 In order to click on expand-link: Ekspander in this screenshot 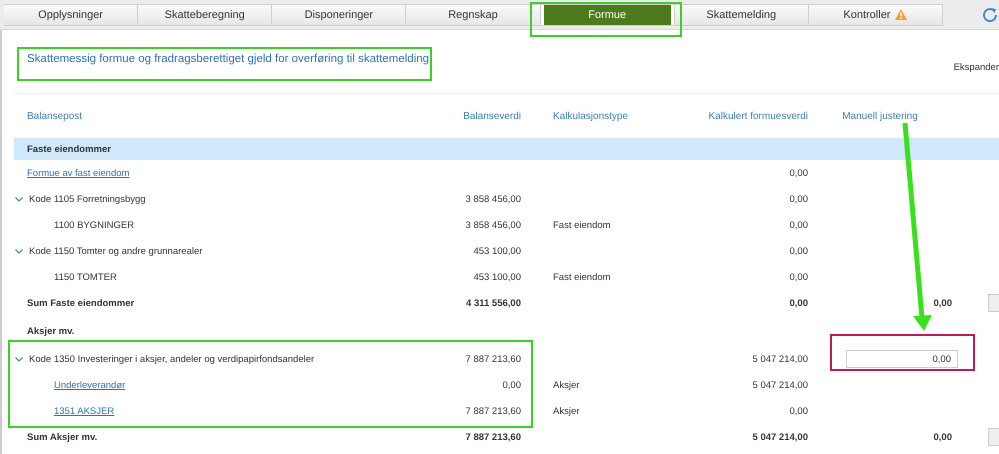, I will do `click(976, 67)`.